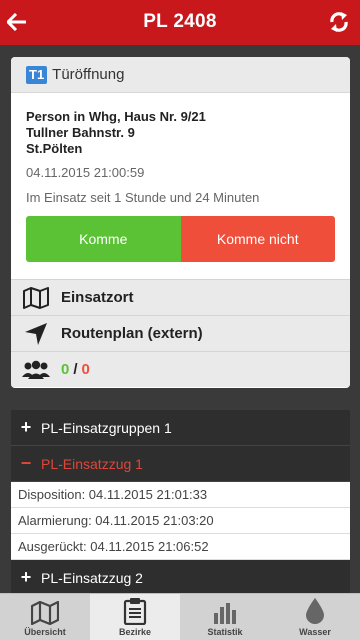  What do you see at coordinates (92, 577) in the screenshot?
I see `group-label: PL-Einsatzzug 2` at bounding box center [92, 577].